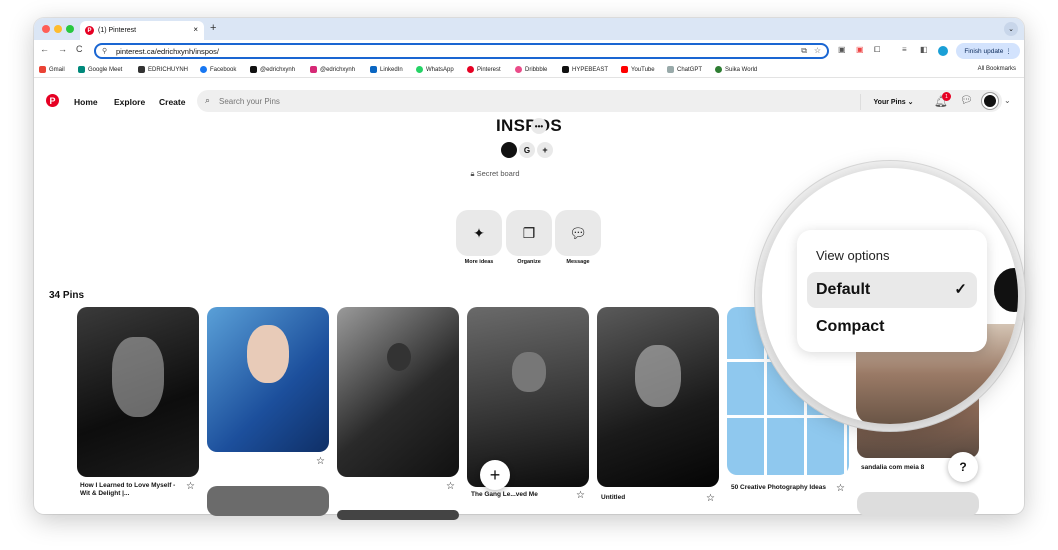 This screenshot has width=1058, height=550. I want to click on more-ideas-button: ✦, so click(479, 233).